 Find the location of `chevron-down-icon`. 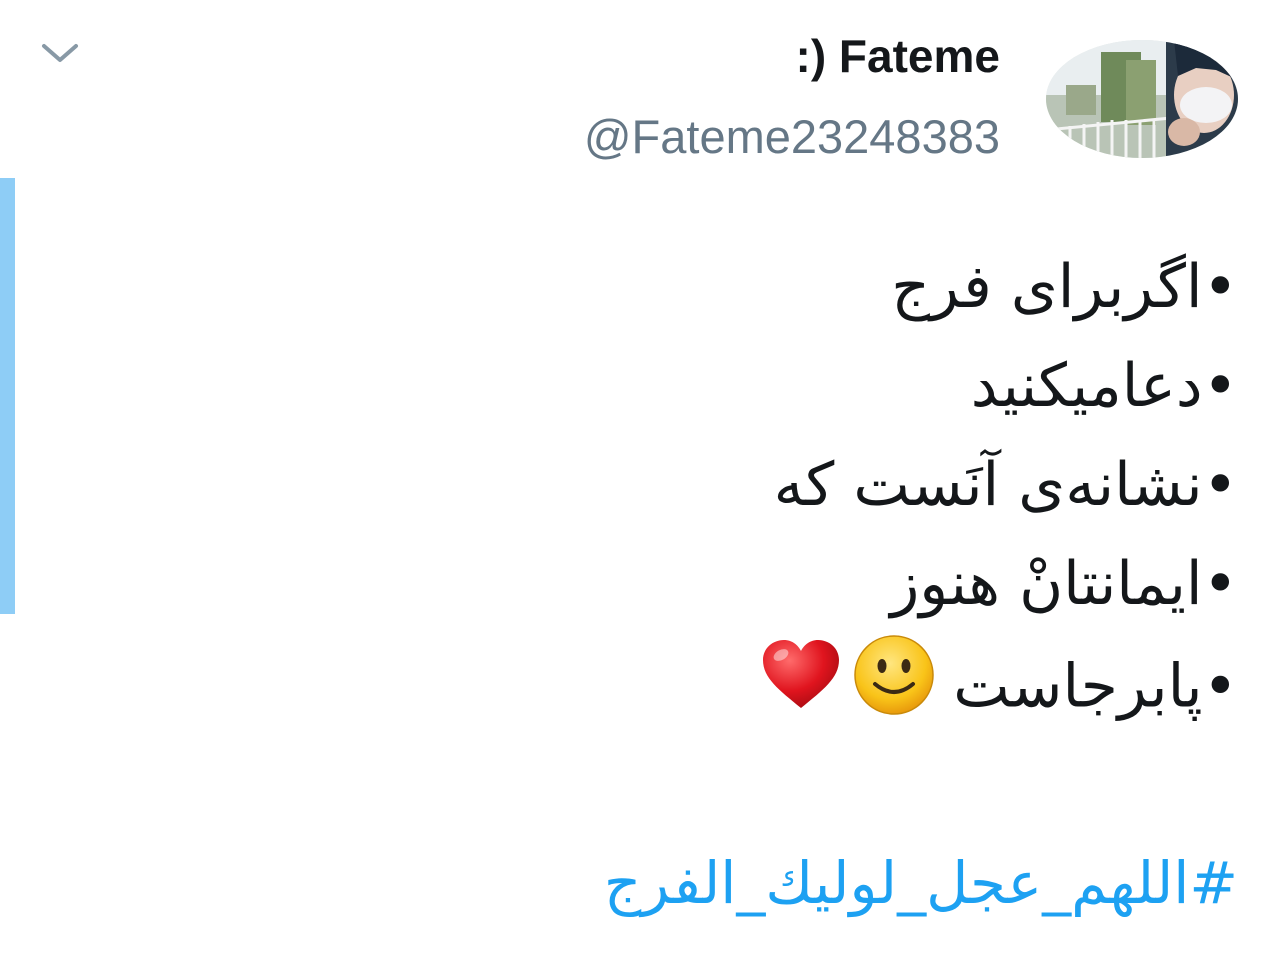

chevron-down-icon is located at coordinates (60, 53).